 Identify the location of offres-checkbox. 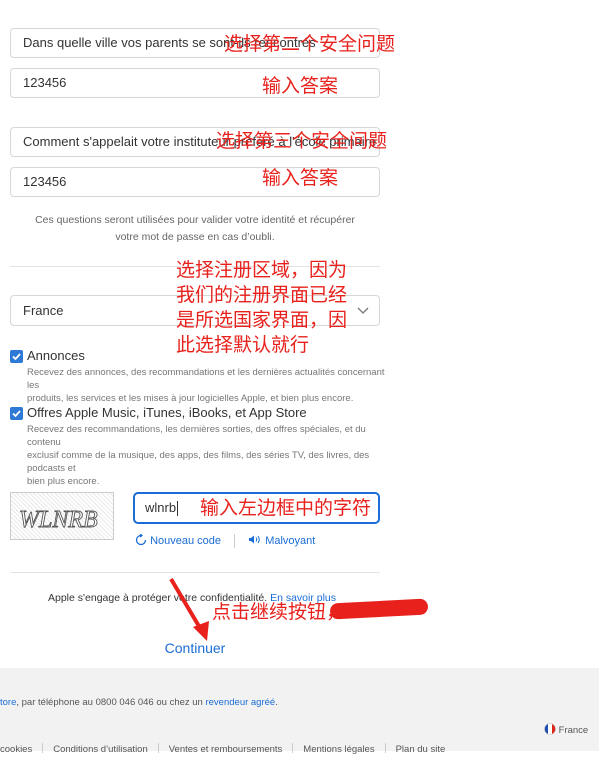
(16, 413).